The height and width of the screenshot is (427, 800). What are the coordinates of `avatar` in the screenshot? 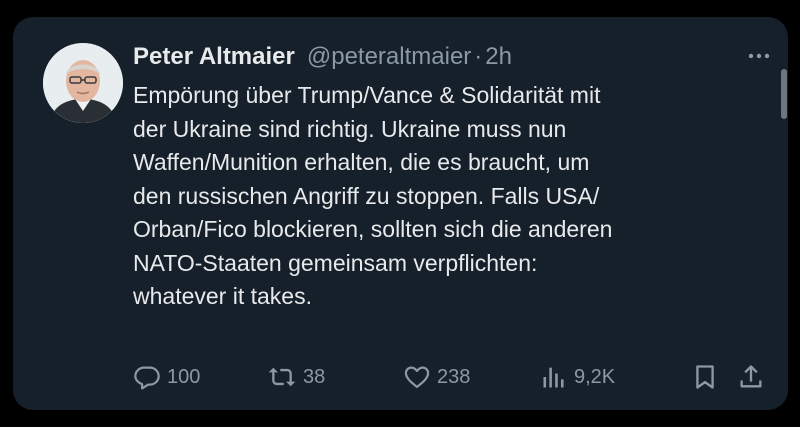 It's located at (83, 83).